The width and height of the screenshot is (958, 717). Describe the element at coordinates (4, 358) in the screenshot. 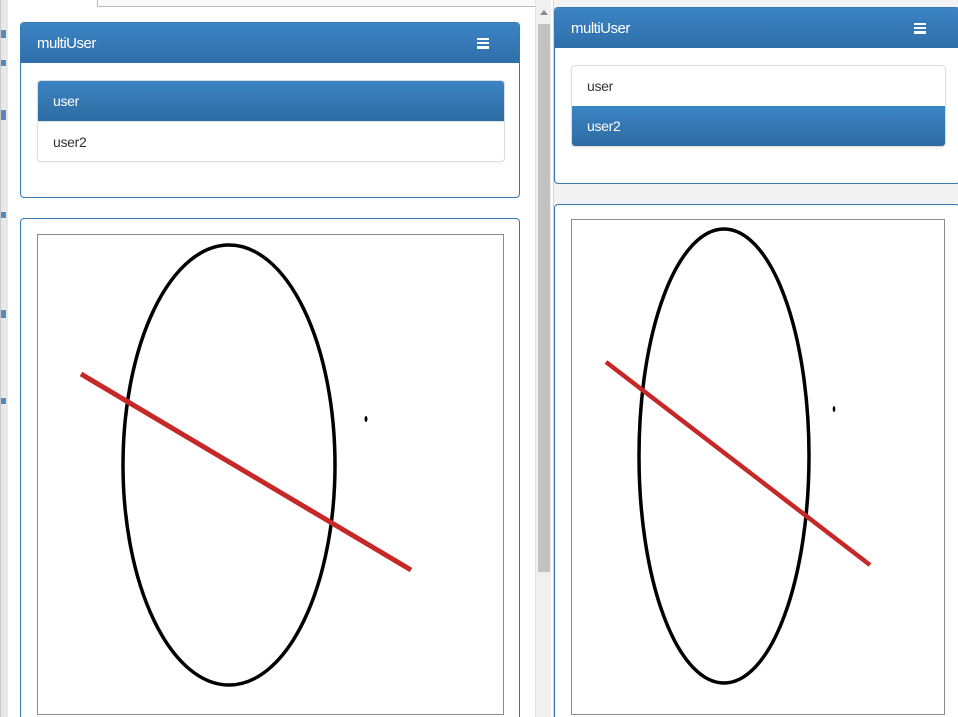

I see `background-window-edge` at that location.